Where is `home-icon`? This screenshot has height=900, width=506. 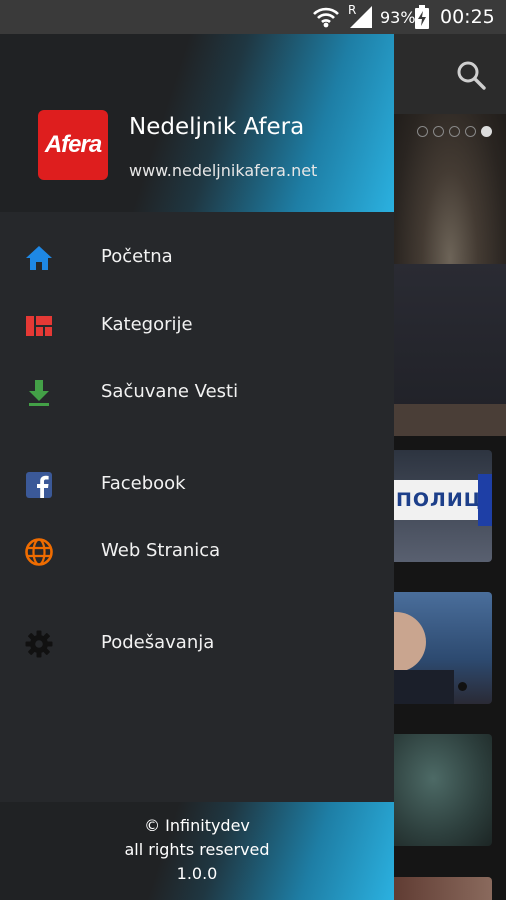 home-icon is located at coordinates (39, 258).